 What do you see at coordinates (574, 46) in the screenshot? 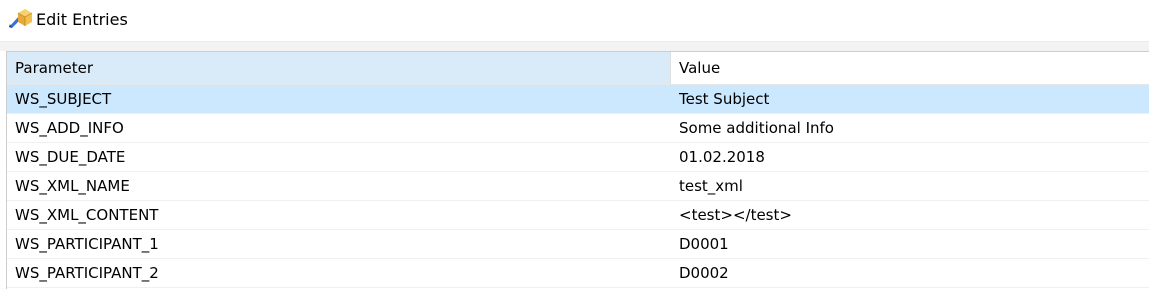
I see `toolbar-strip` at bounding box center [574, 46].